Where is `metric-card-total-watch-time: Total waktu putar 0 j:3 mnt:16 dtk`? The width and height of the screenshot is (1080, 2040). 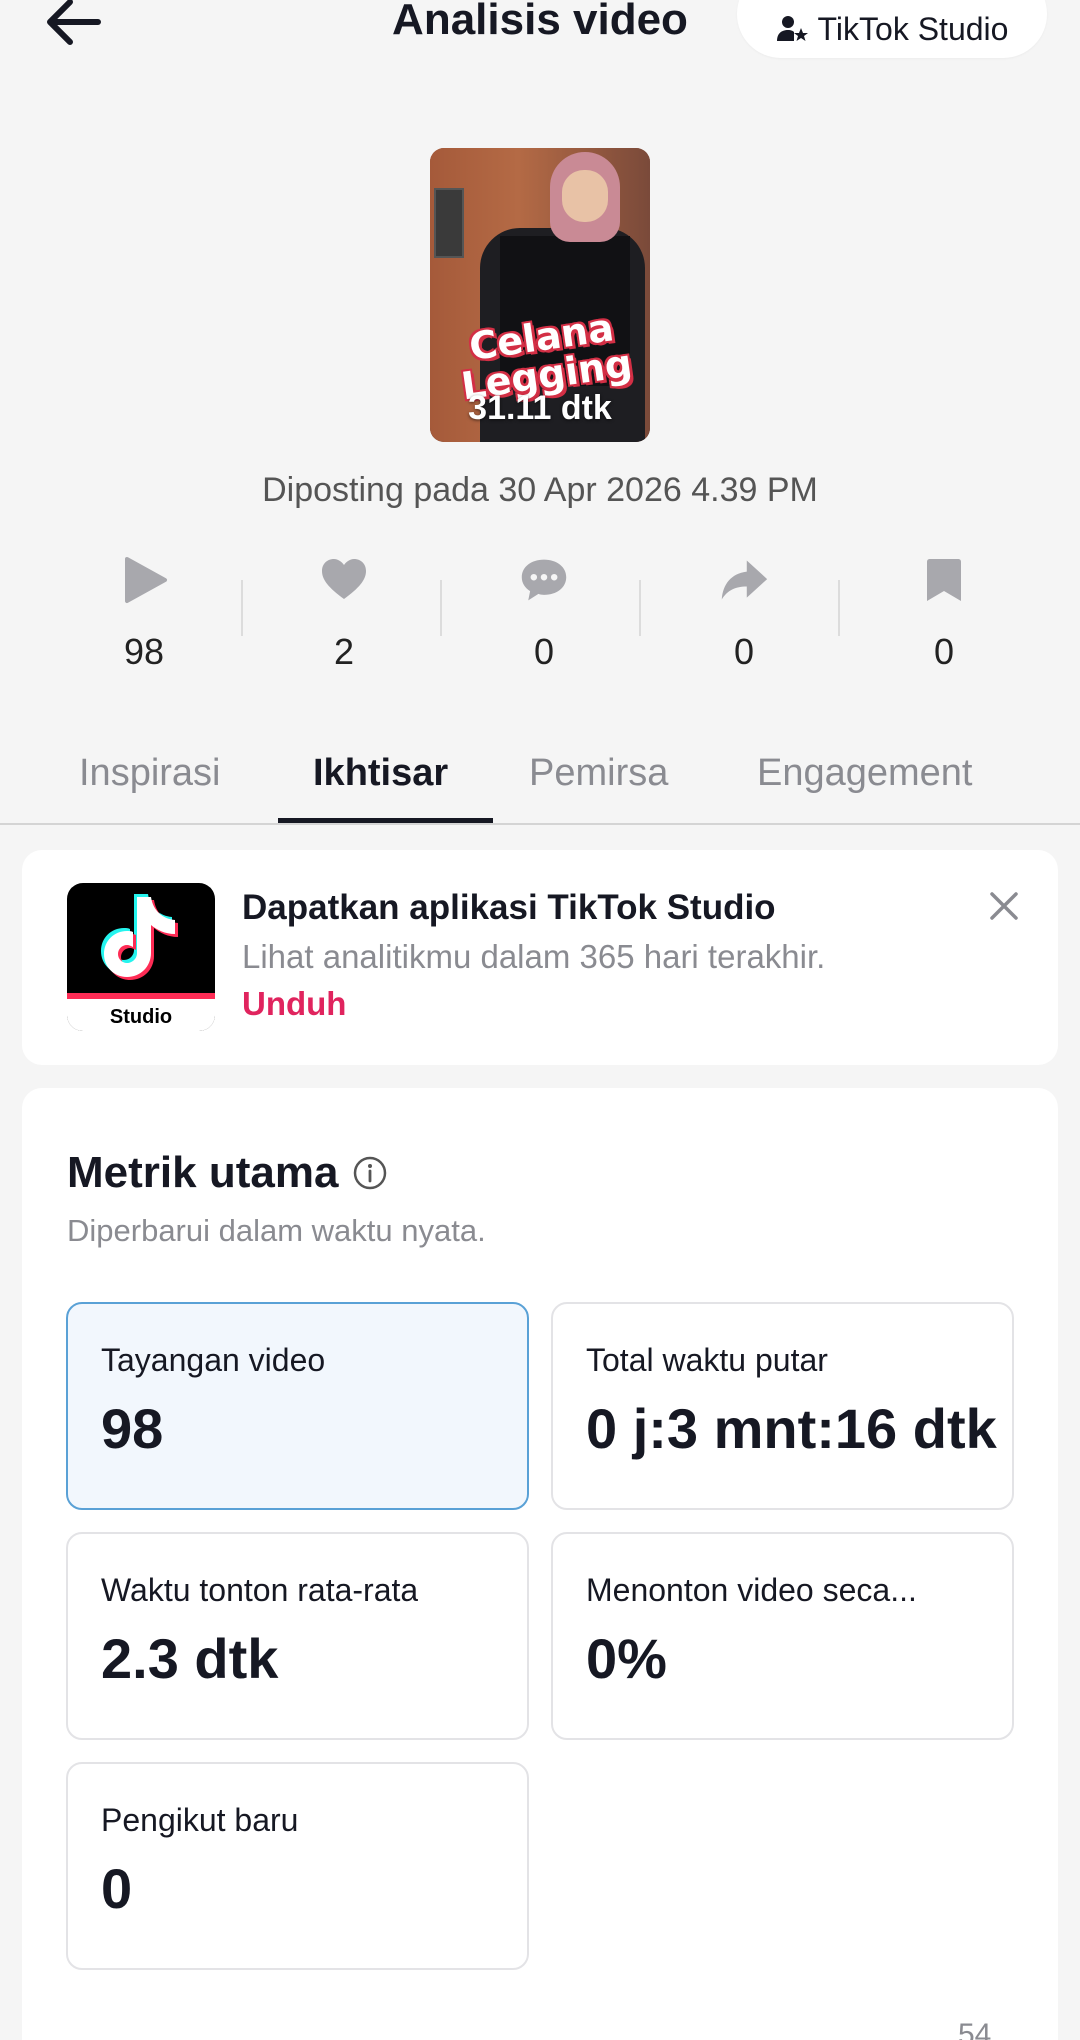 metric-card-total-watch-time: Total waktu putar 0 j:3 mnt:16 dtk is located at coordinates (782, 1406).